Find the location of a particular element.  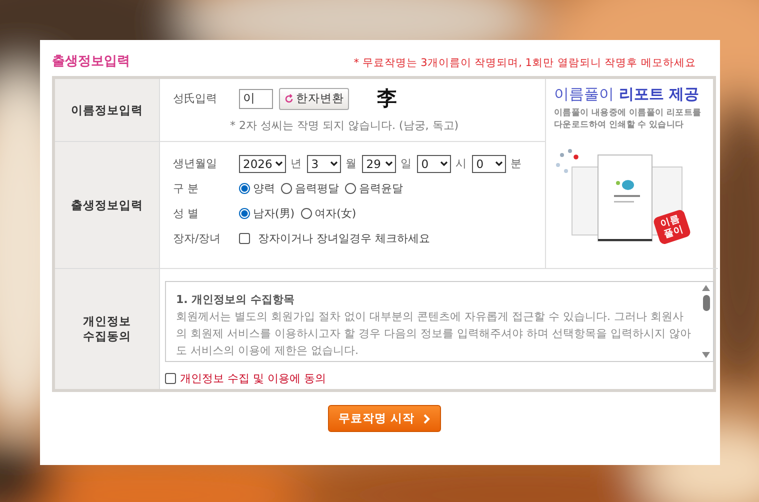

chevron-right-icon is located at coordinates (426, 419).